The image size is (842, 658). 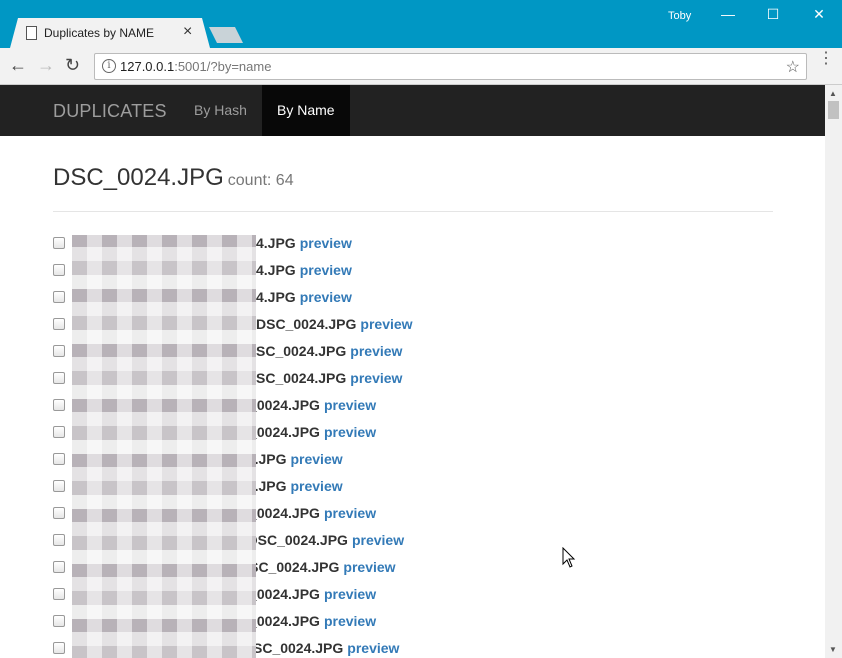 I want to click on file-entry: \DSC_0024.JPG preview, so click(x=319, y=648).